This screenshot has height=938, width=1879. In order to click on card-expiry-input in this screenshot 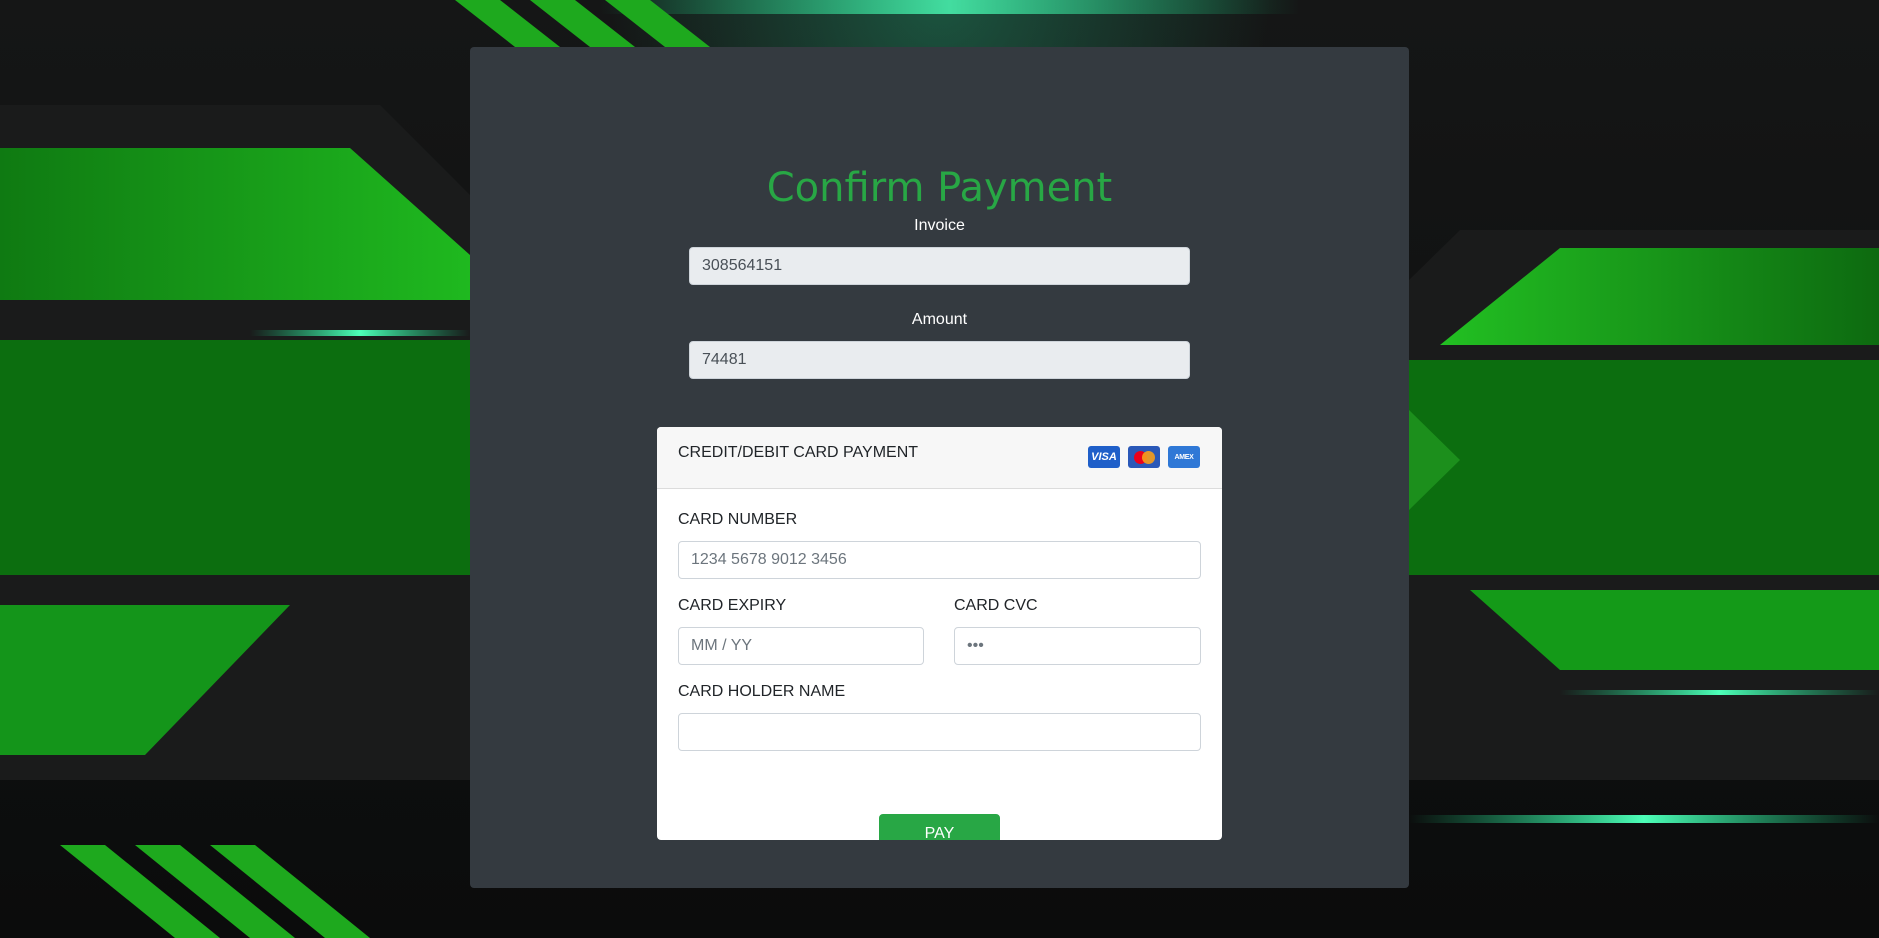, I will do `click(801, 646)`.